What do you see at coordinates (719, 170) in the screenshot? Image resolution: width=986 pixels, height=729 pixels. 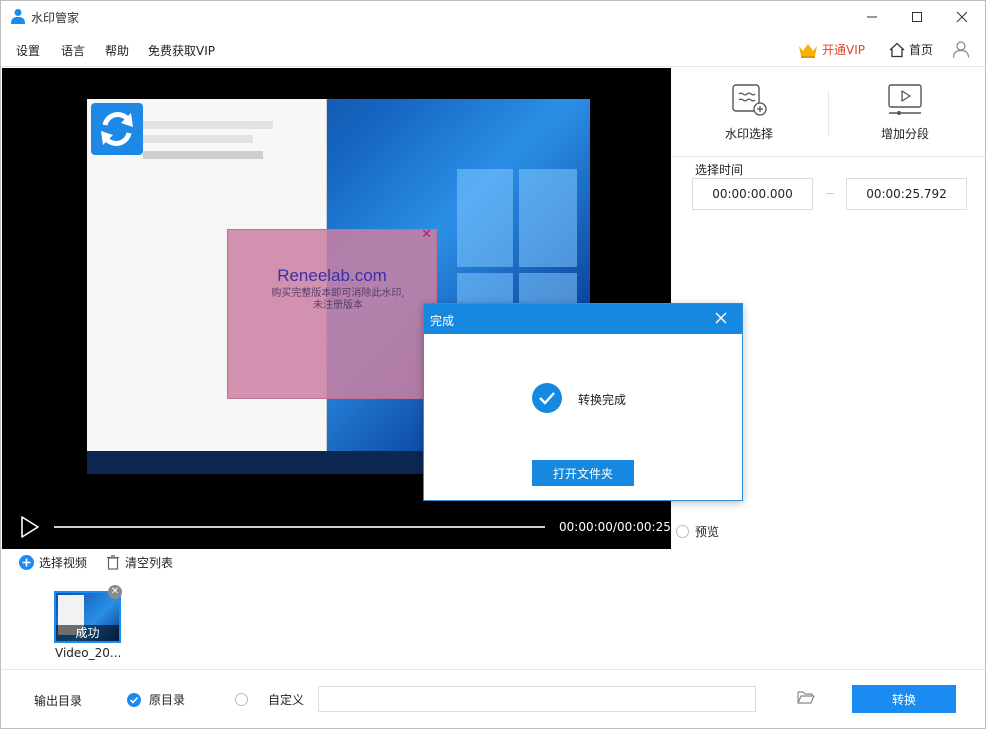 I see `select-time-label: 选择时间` at bounding box center [719, 170].